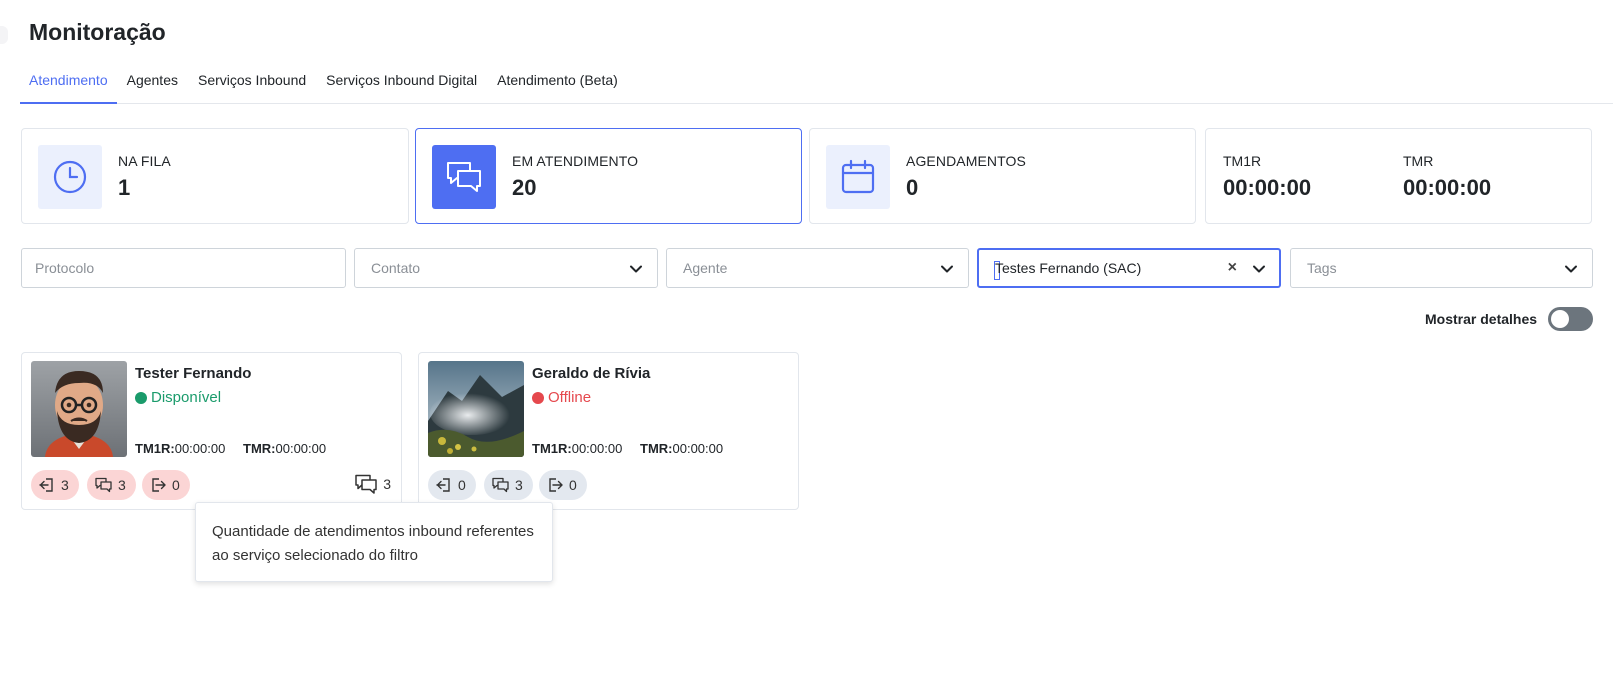  I want to click on stat-card-queue: NA FILA 1, so click(215, 176).